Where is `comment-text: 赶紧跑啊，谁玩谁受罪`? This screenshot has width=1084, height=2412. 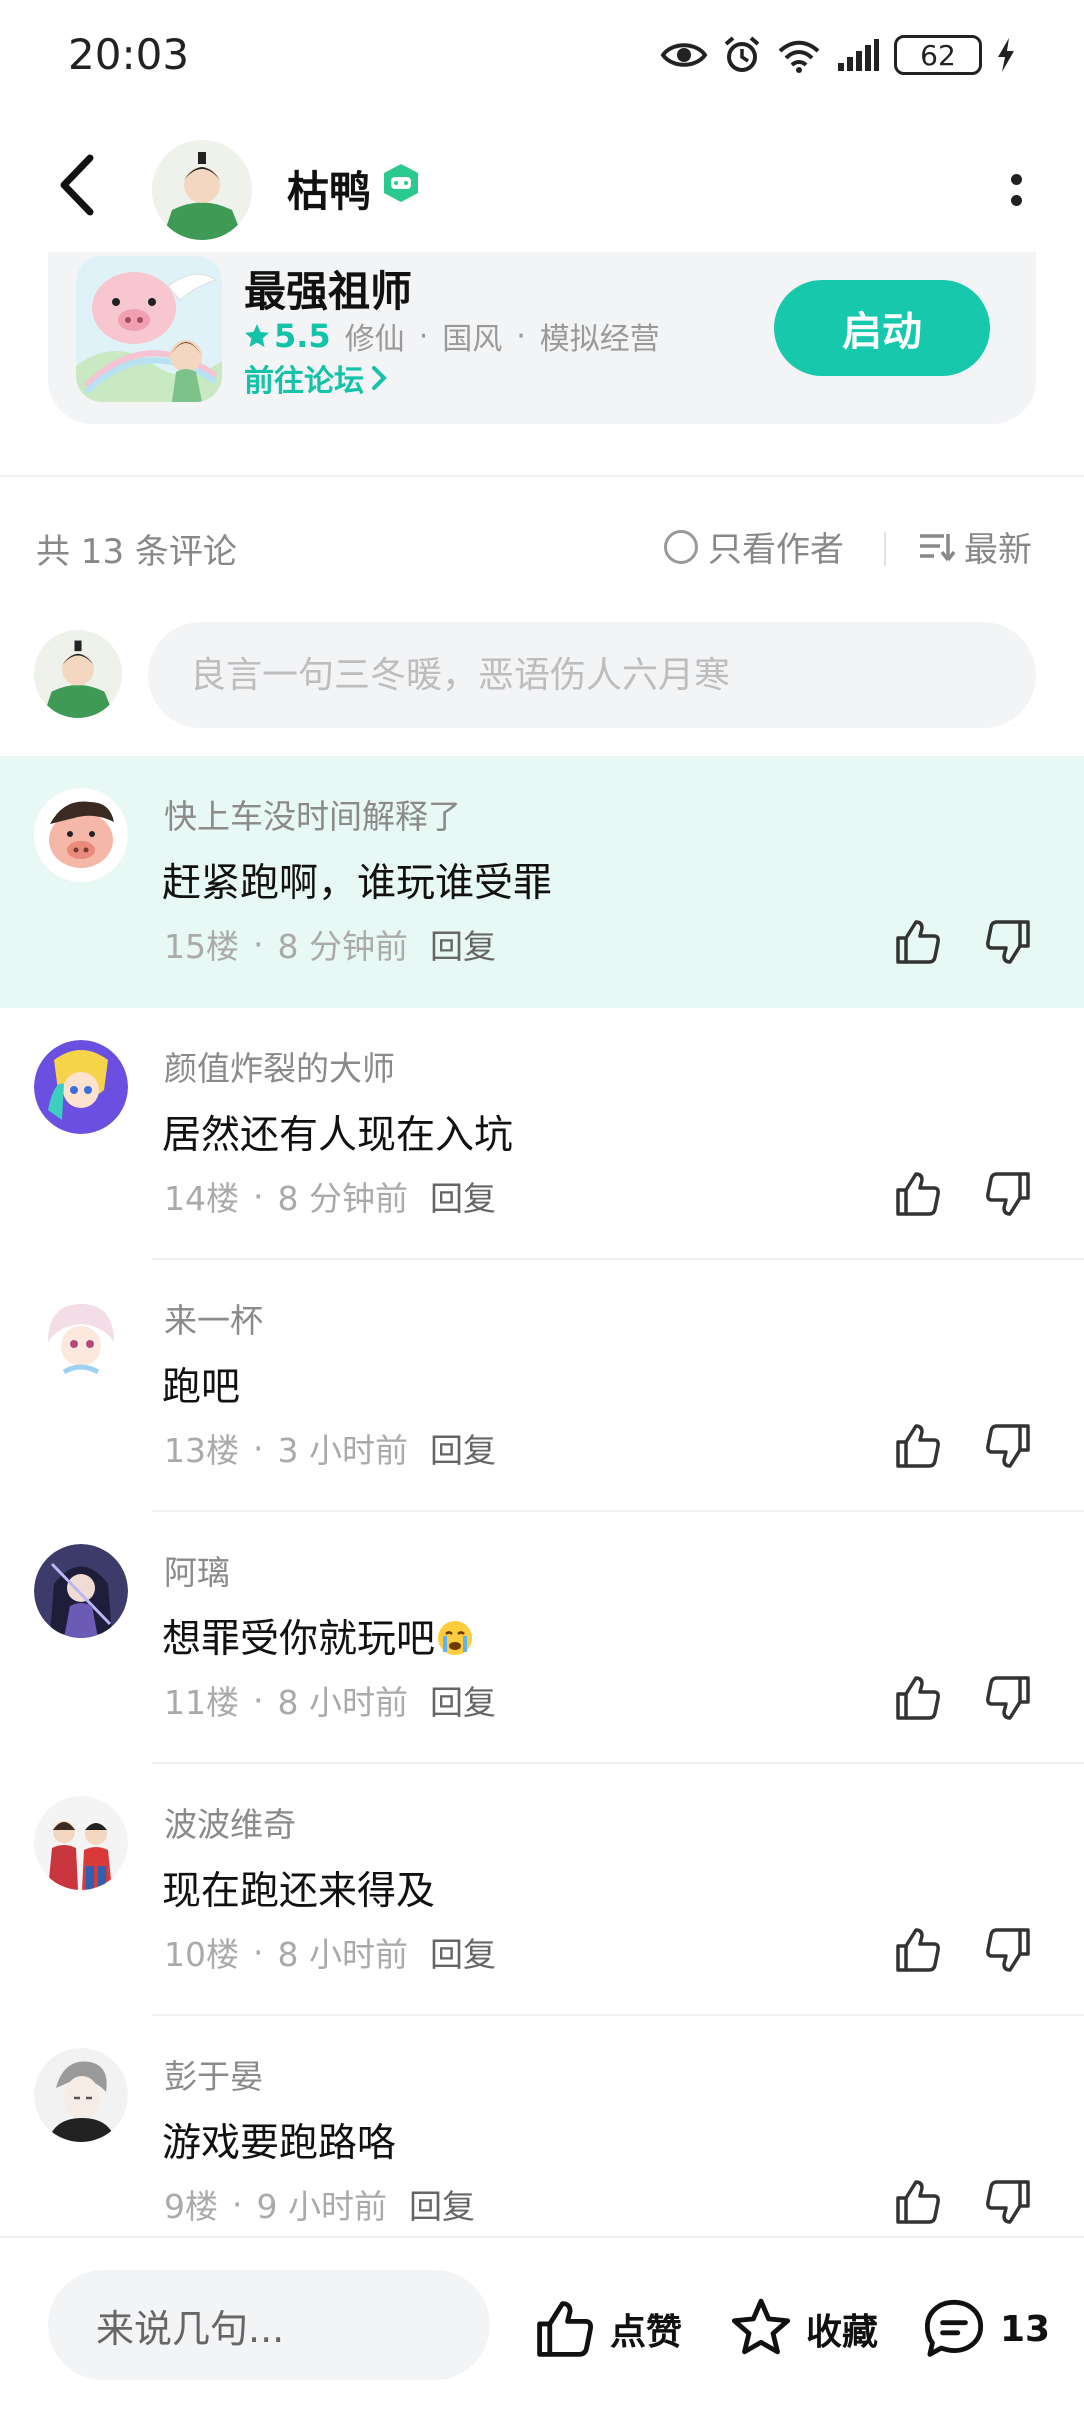
comment-text: 赶紧跑啊，谁玩谁受罪 is located at coordinates (357, 883).